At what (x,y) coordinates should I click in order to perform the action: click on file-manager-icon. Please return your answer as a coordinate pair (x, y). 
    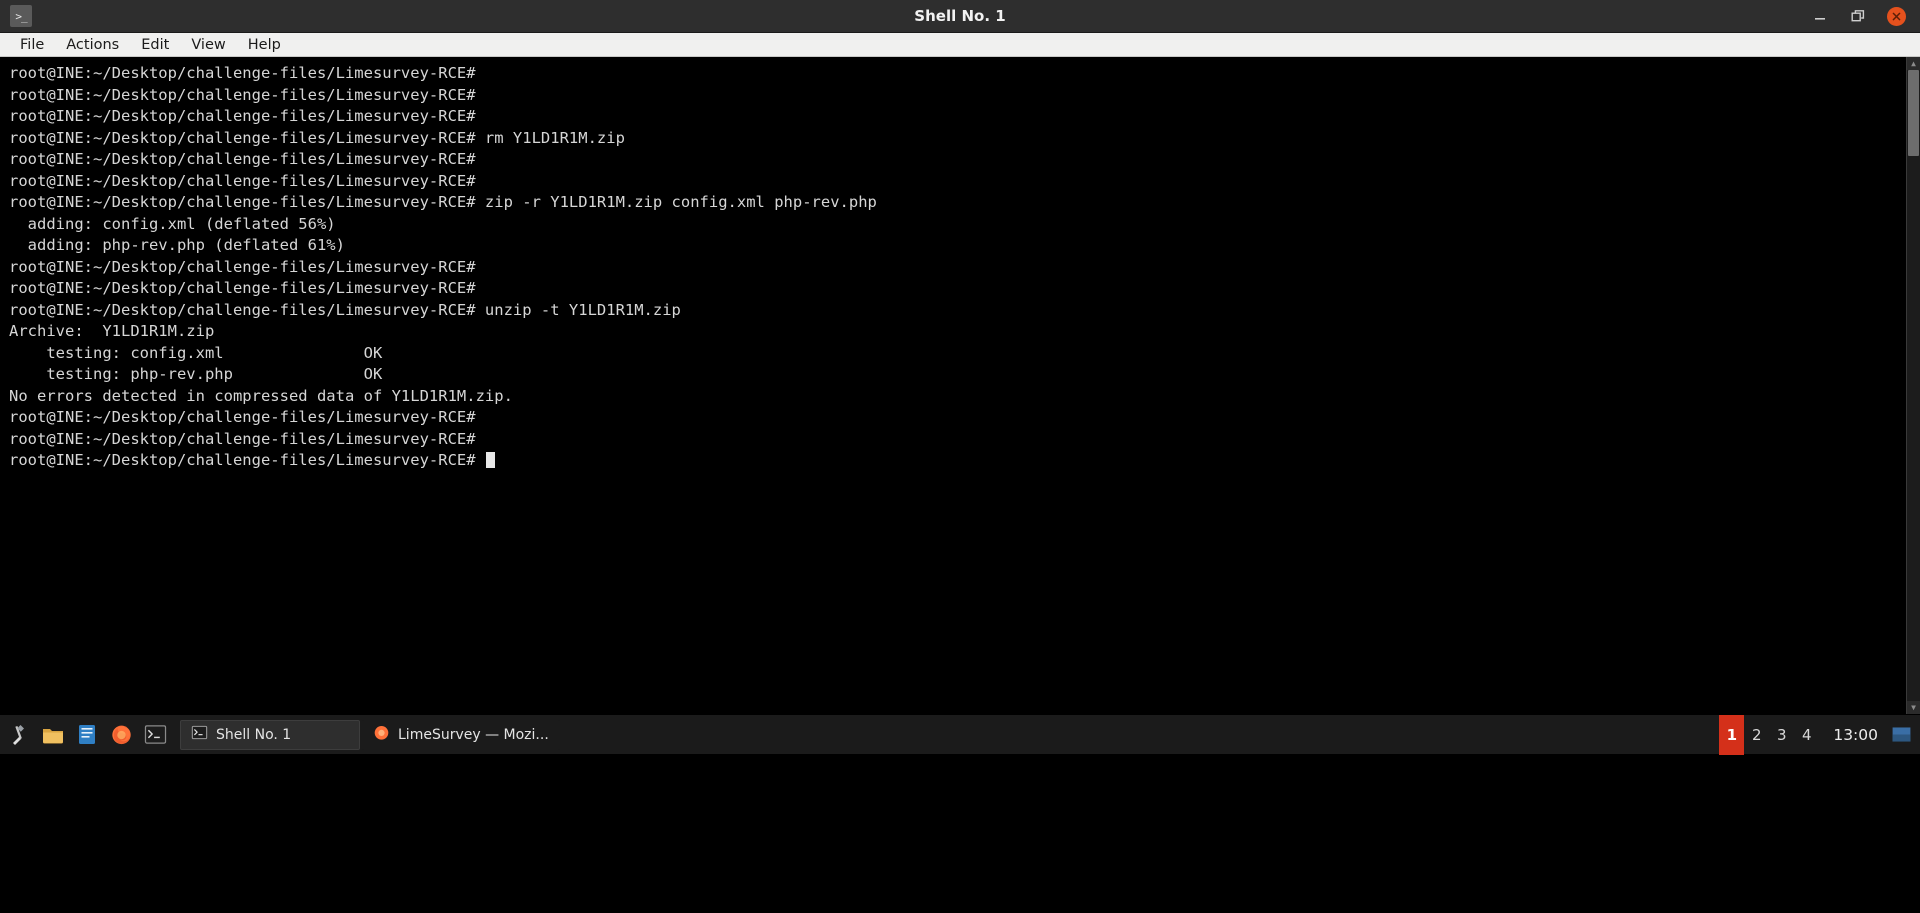
    Looking at the image, I should click on (53, 735).